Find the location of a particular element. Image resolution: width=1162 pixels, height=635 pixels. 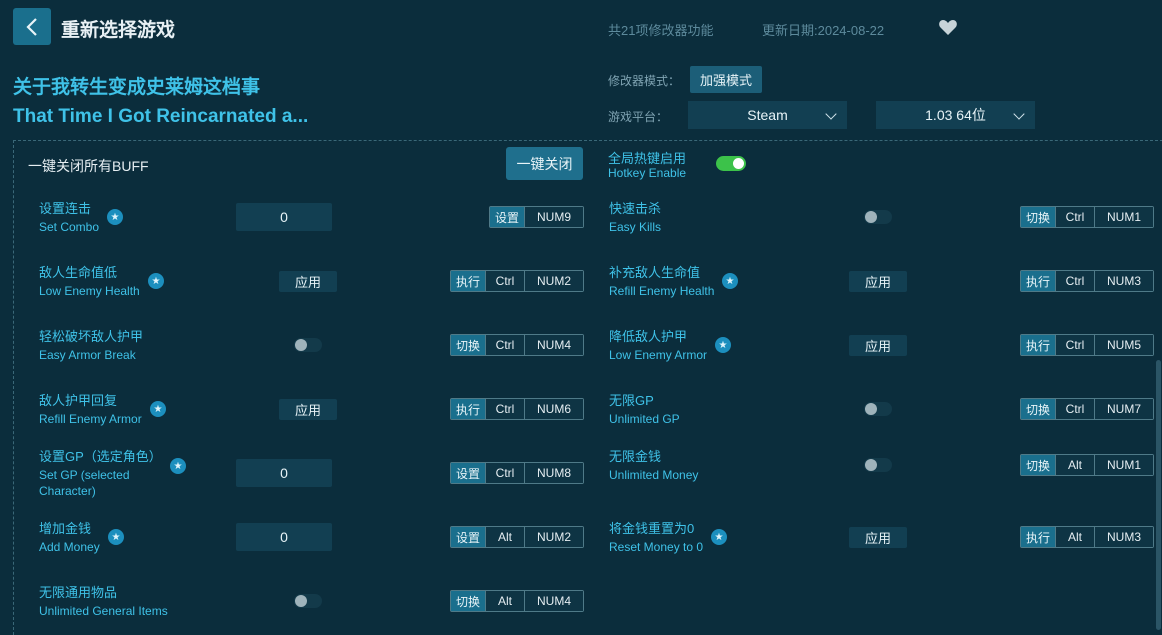

hotkey-group: 切换 Ctrl NUM1 is located at coordinates (1087, 217).